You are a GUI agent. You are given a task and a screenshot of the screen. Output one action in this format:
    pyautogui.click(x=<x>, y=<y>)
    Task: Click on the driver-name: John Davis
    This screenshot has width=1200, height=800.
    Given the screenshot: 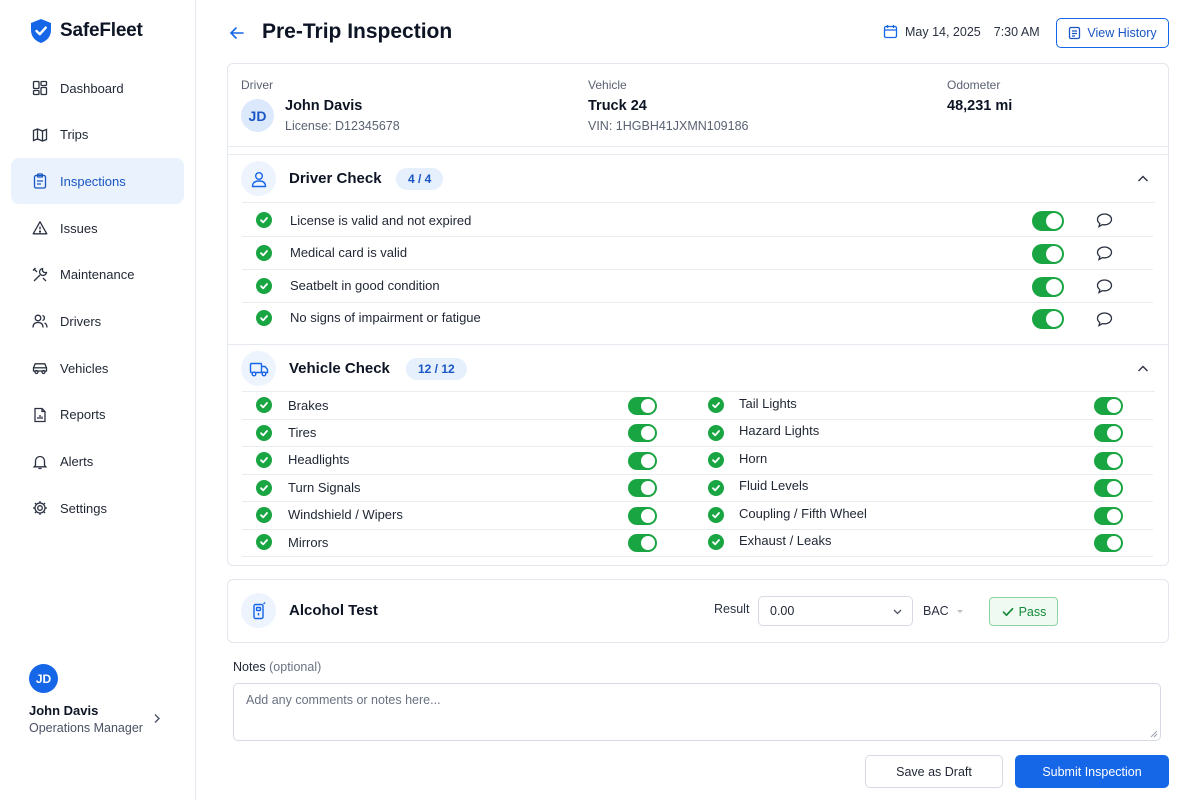 What is the action you would take?
    pyautogui.click(x=324, y=106)
    